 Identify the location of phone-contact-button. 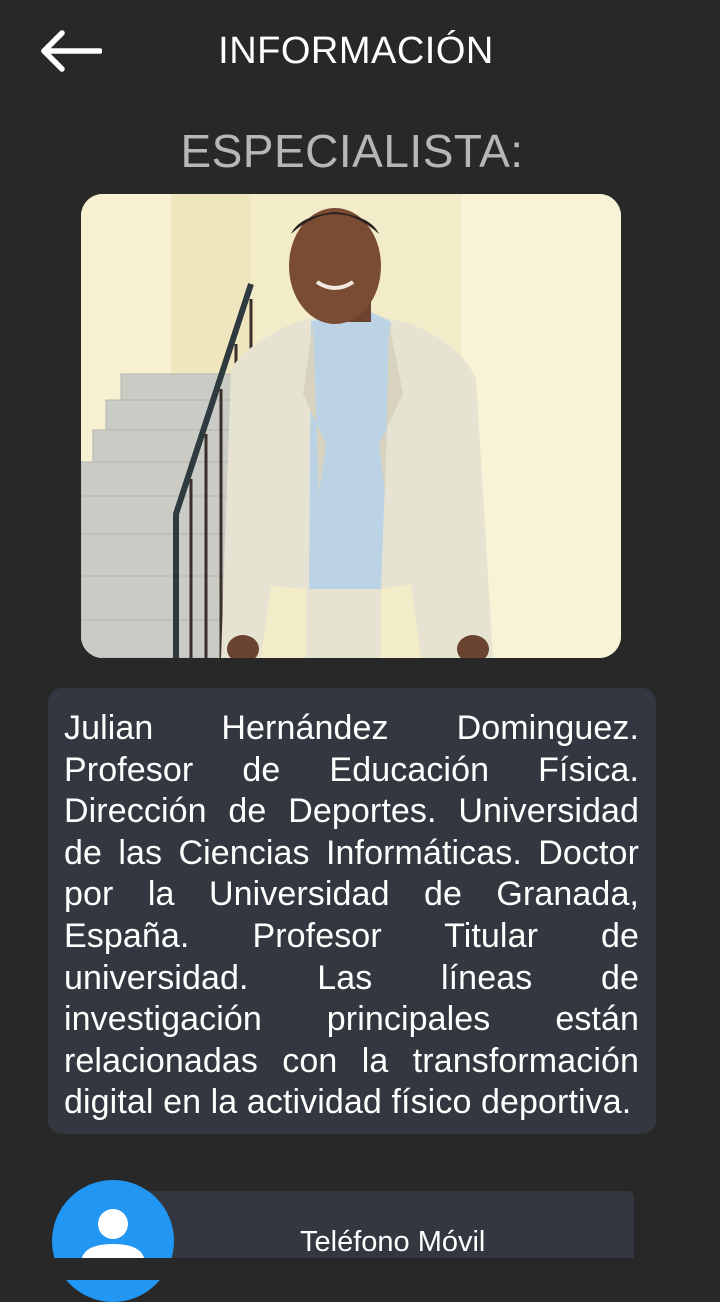
(113, 1241).